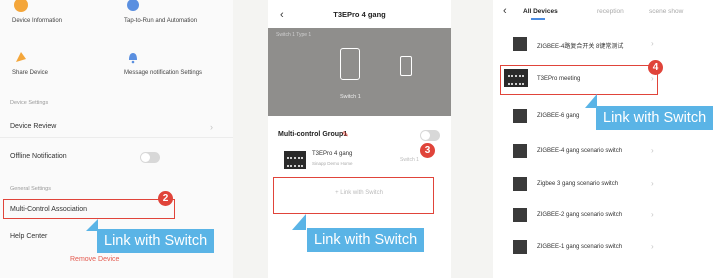 This screenshot has height=278, width=728. What do you see at coordinates (610, 184) in the screenshot?
I see `device-row: Zigbee 3 gang scenario switch ›` at bounding box center [610, 184].